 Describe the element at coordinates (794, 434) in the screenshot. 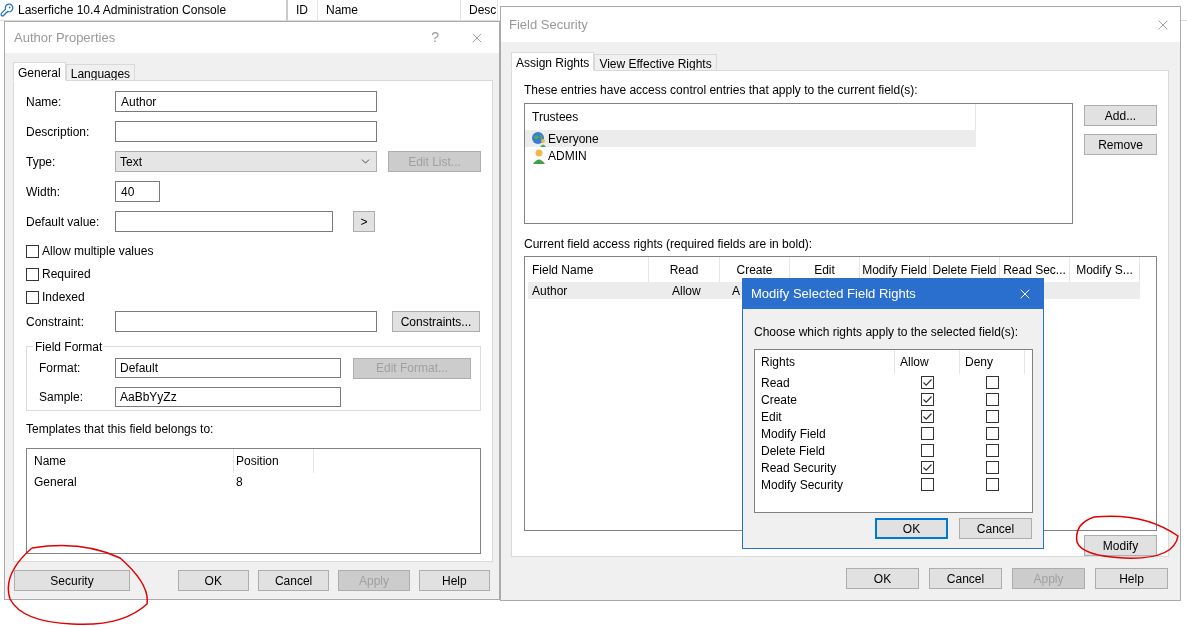

I see `right-name: Modify Field` at that location.